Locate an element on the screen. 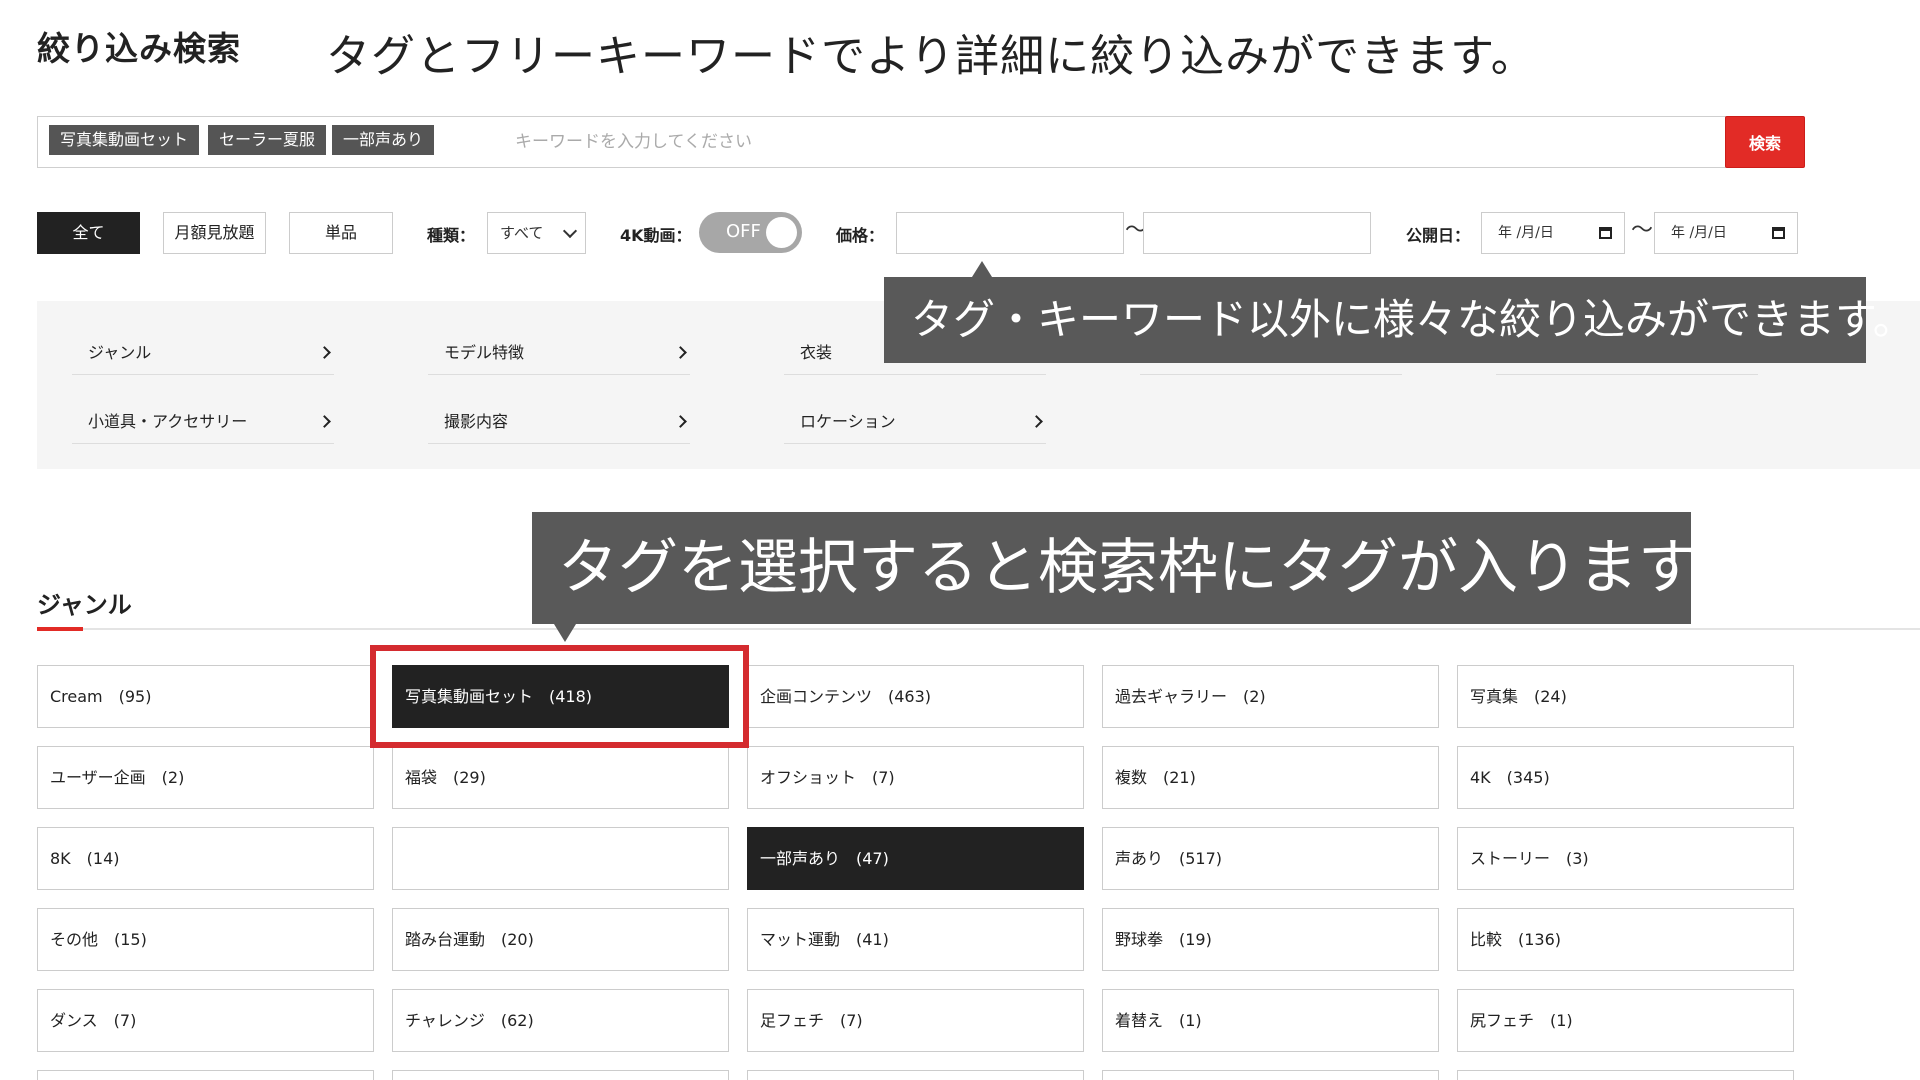 The width and height of the screenshot is (1920, 1080). page-caption: タグとフリーキーワードでより詳細に絞り込みができます。 is located at coordinates (931, 56).